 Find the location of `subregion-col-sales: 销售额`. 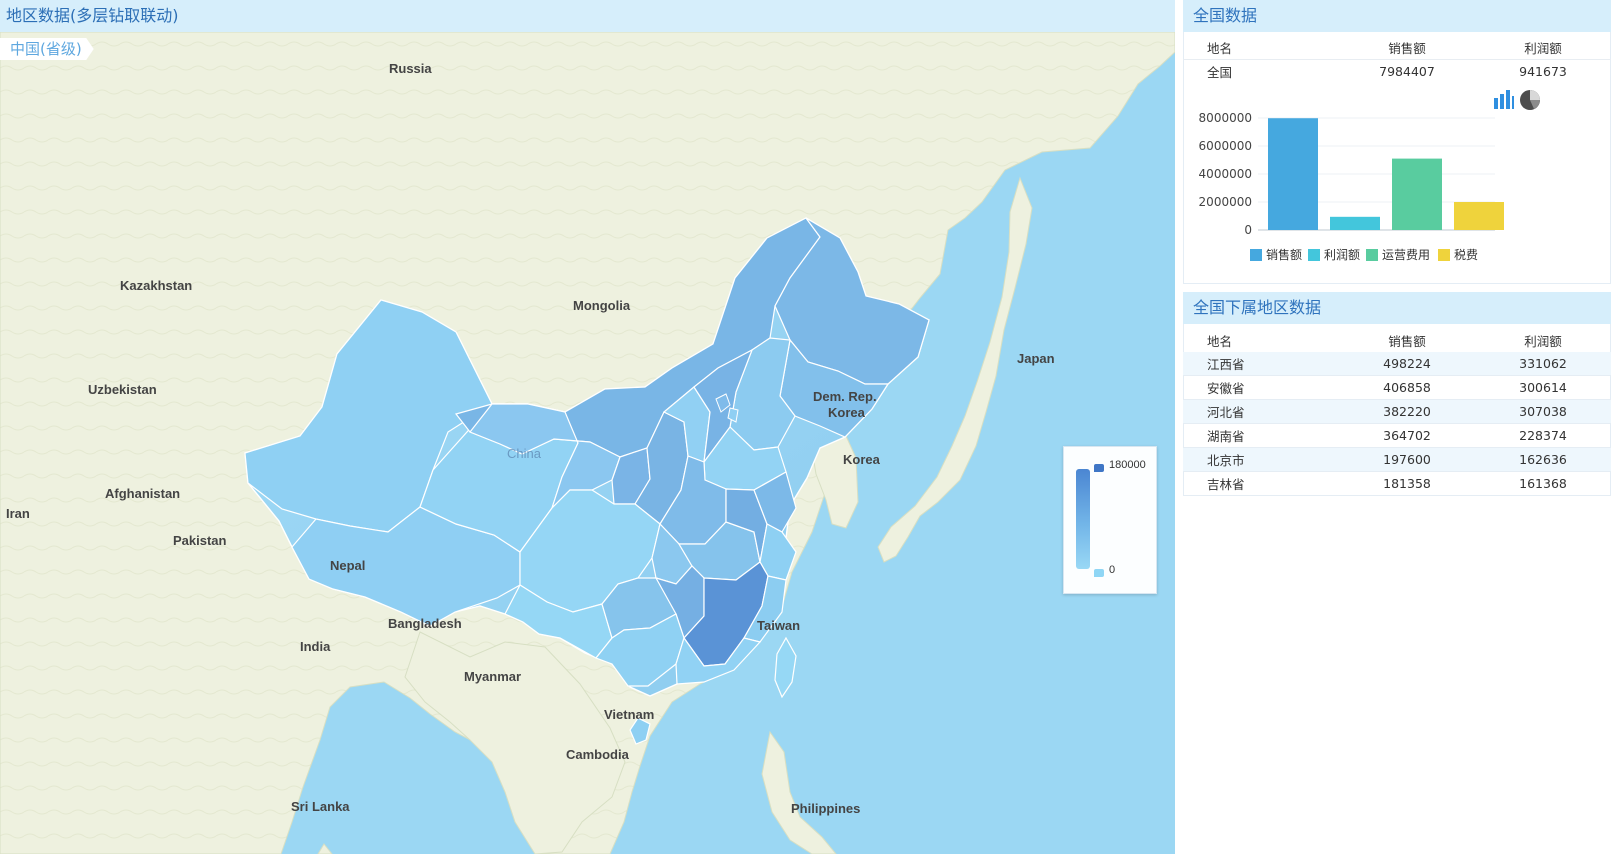

subregion-col-sales: 销售额 is located at coordinates (1407, 341).